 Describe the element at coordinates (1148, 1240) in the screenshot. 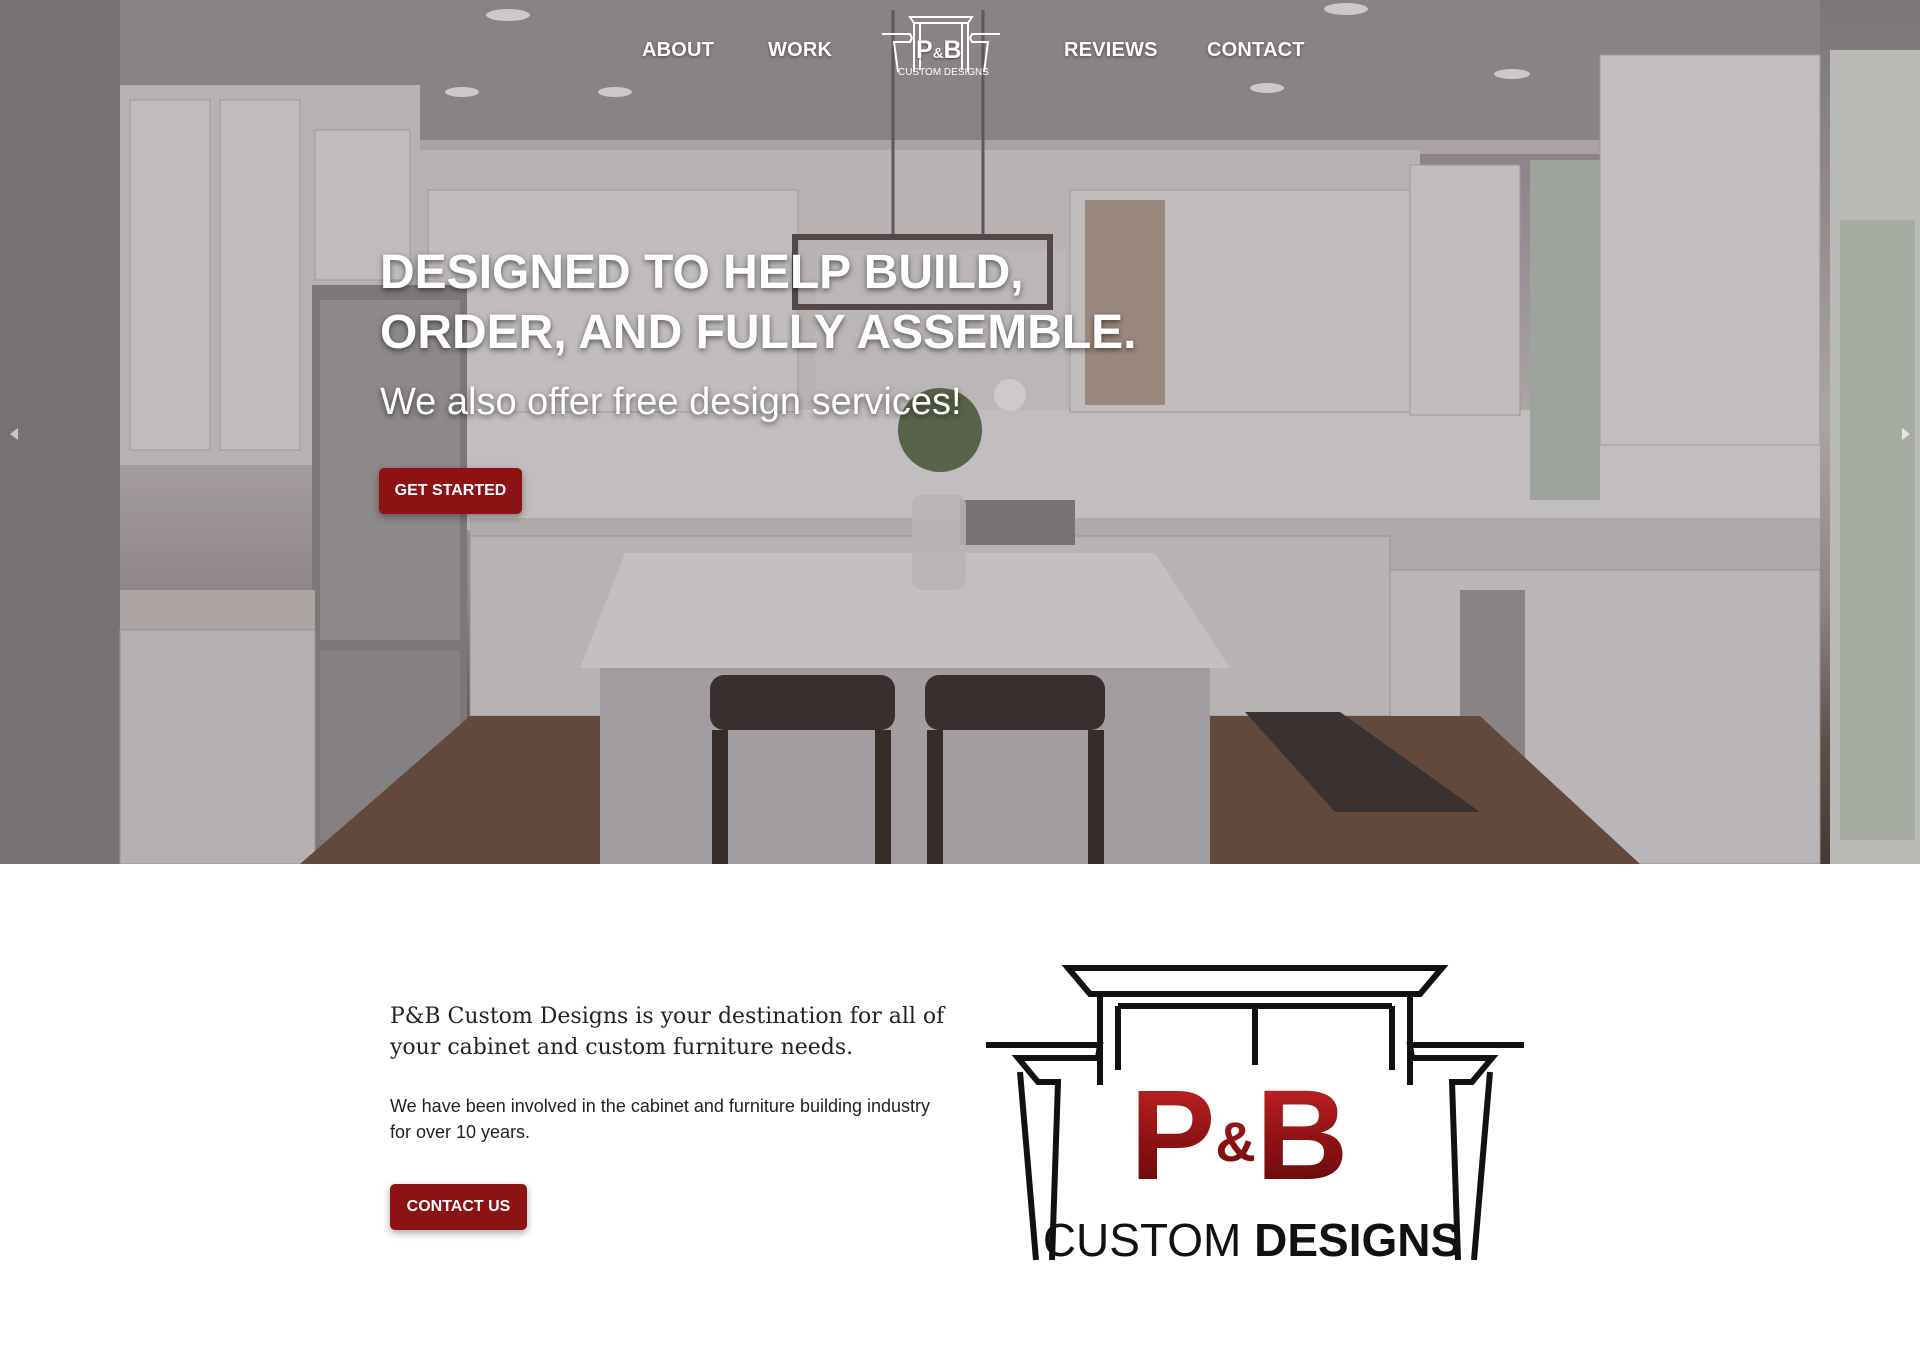

I see `logo-subtitle-light: CUSTOM` at that location.